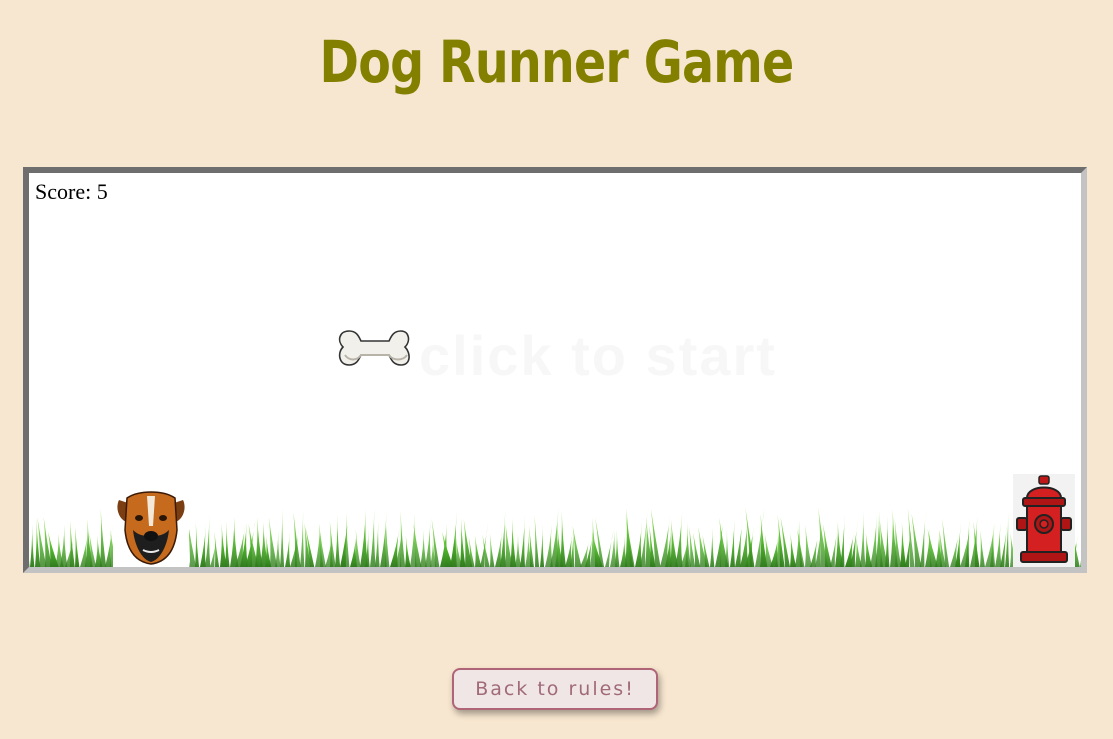  Describe the element at coordinates (598, 355) in the screenshot. I see `start-watermark: click to start` at that location.